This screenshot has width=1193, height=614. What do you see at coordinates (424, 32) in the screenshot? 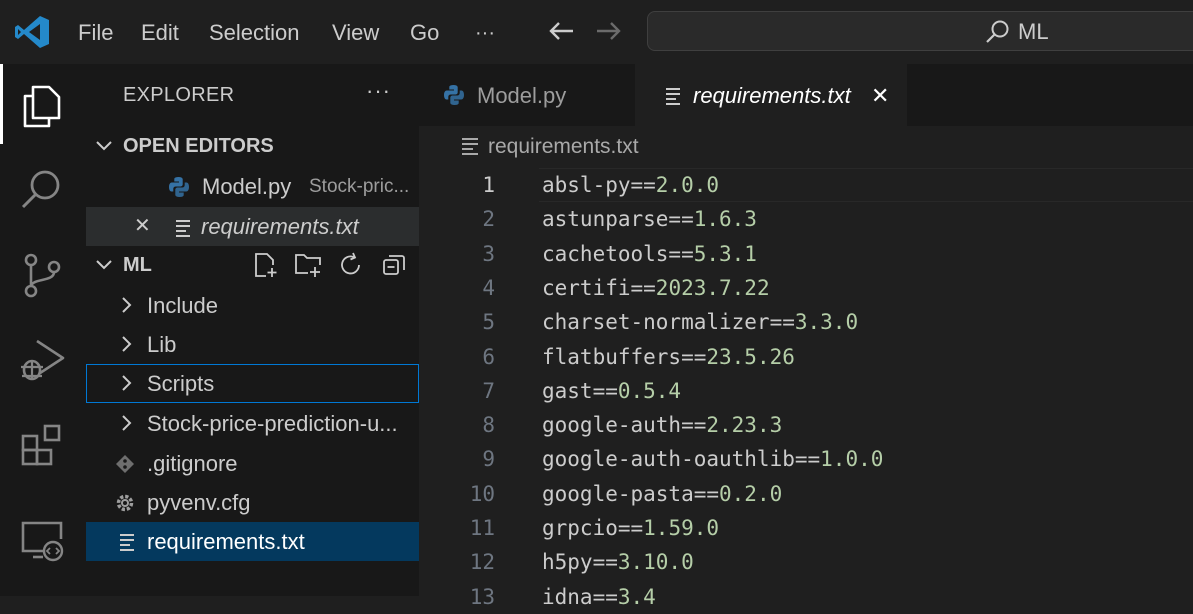
I see `menu-go: Go` at bounding box center [424, 32].